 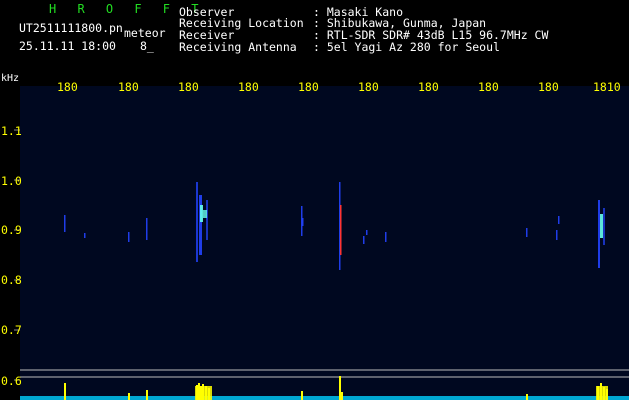 I want to click on filename: UT2511111800.pn, so click(x=71, y=28).